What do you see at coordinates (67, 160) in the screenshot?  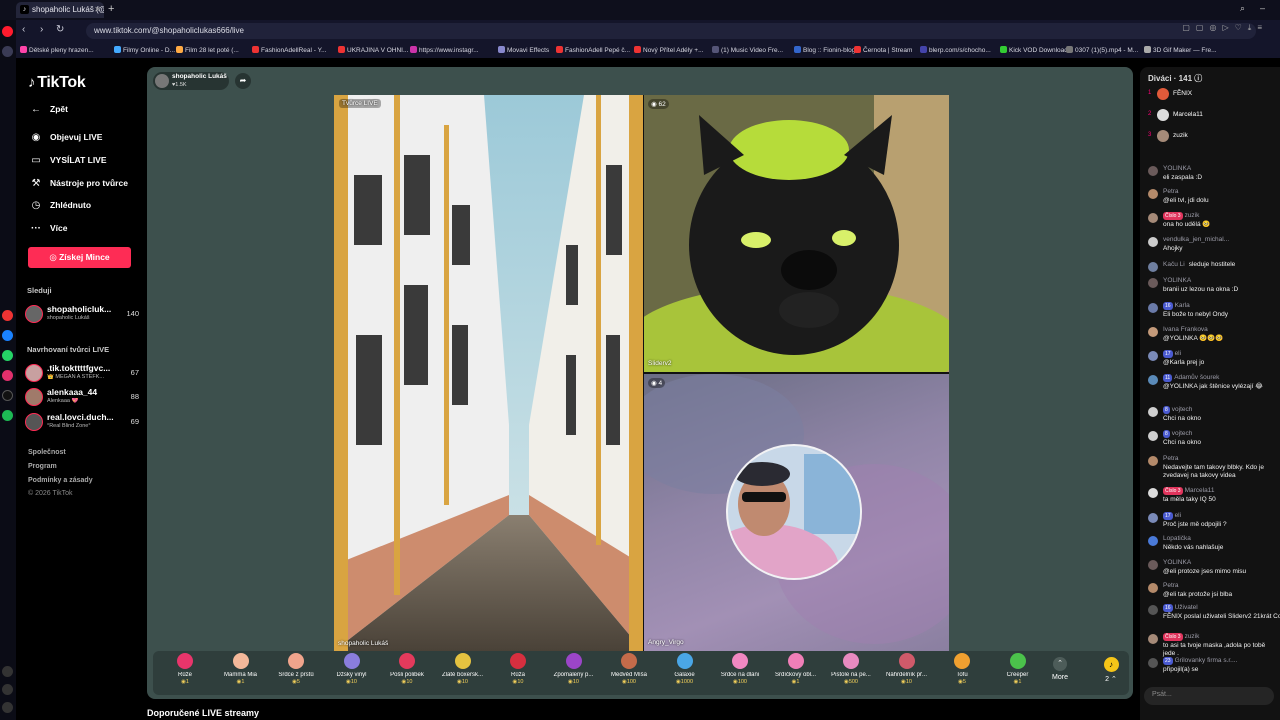 I see `nav-go-live: ▭ VYSÍLAT LIVE` at bounding box center [67, 160].